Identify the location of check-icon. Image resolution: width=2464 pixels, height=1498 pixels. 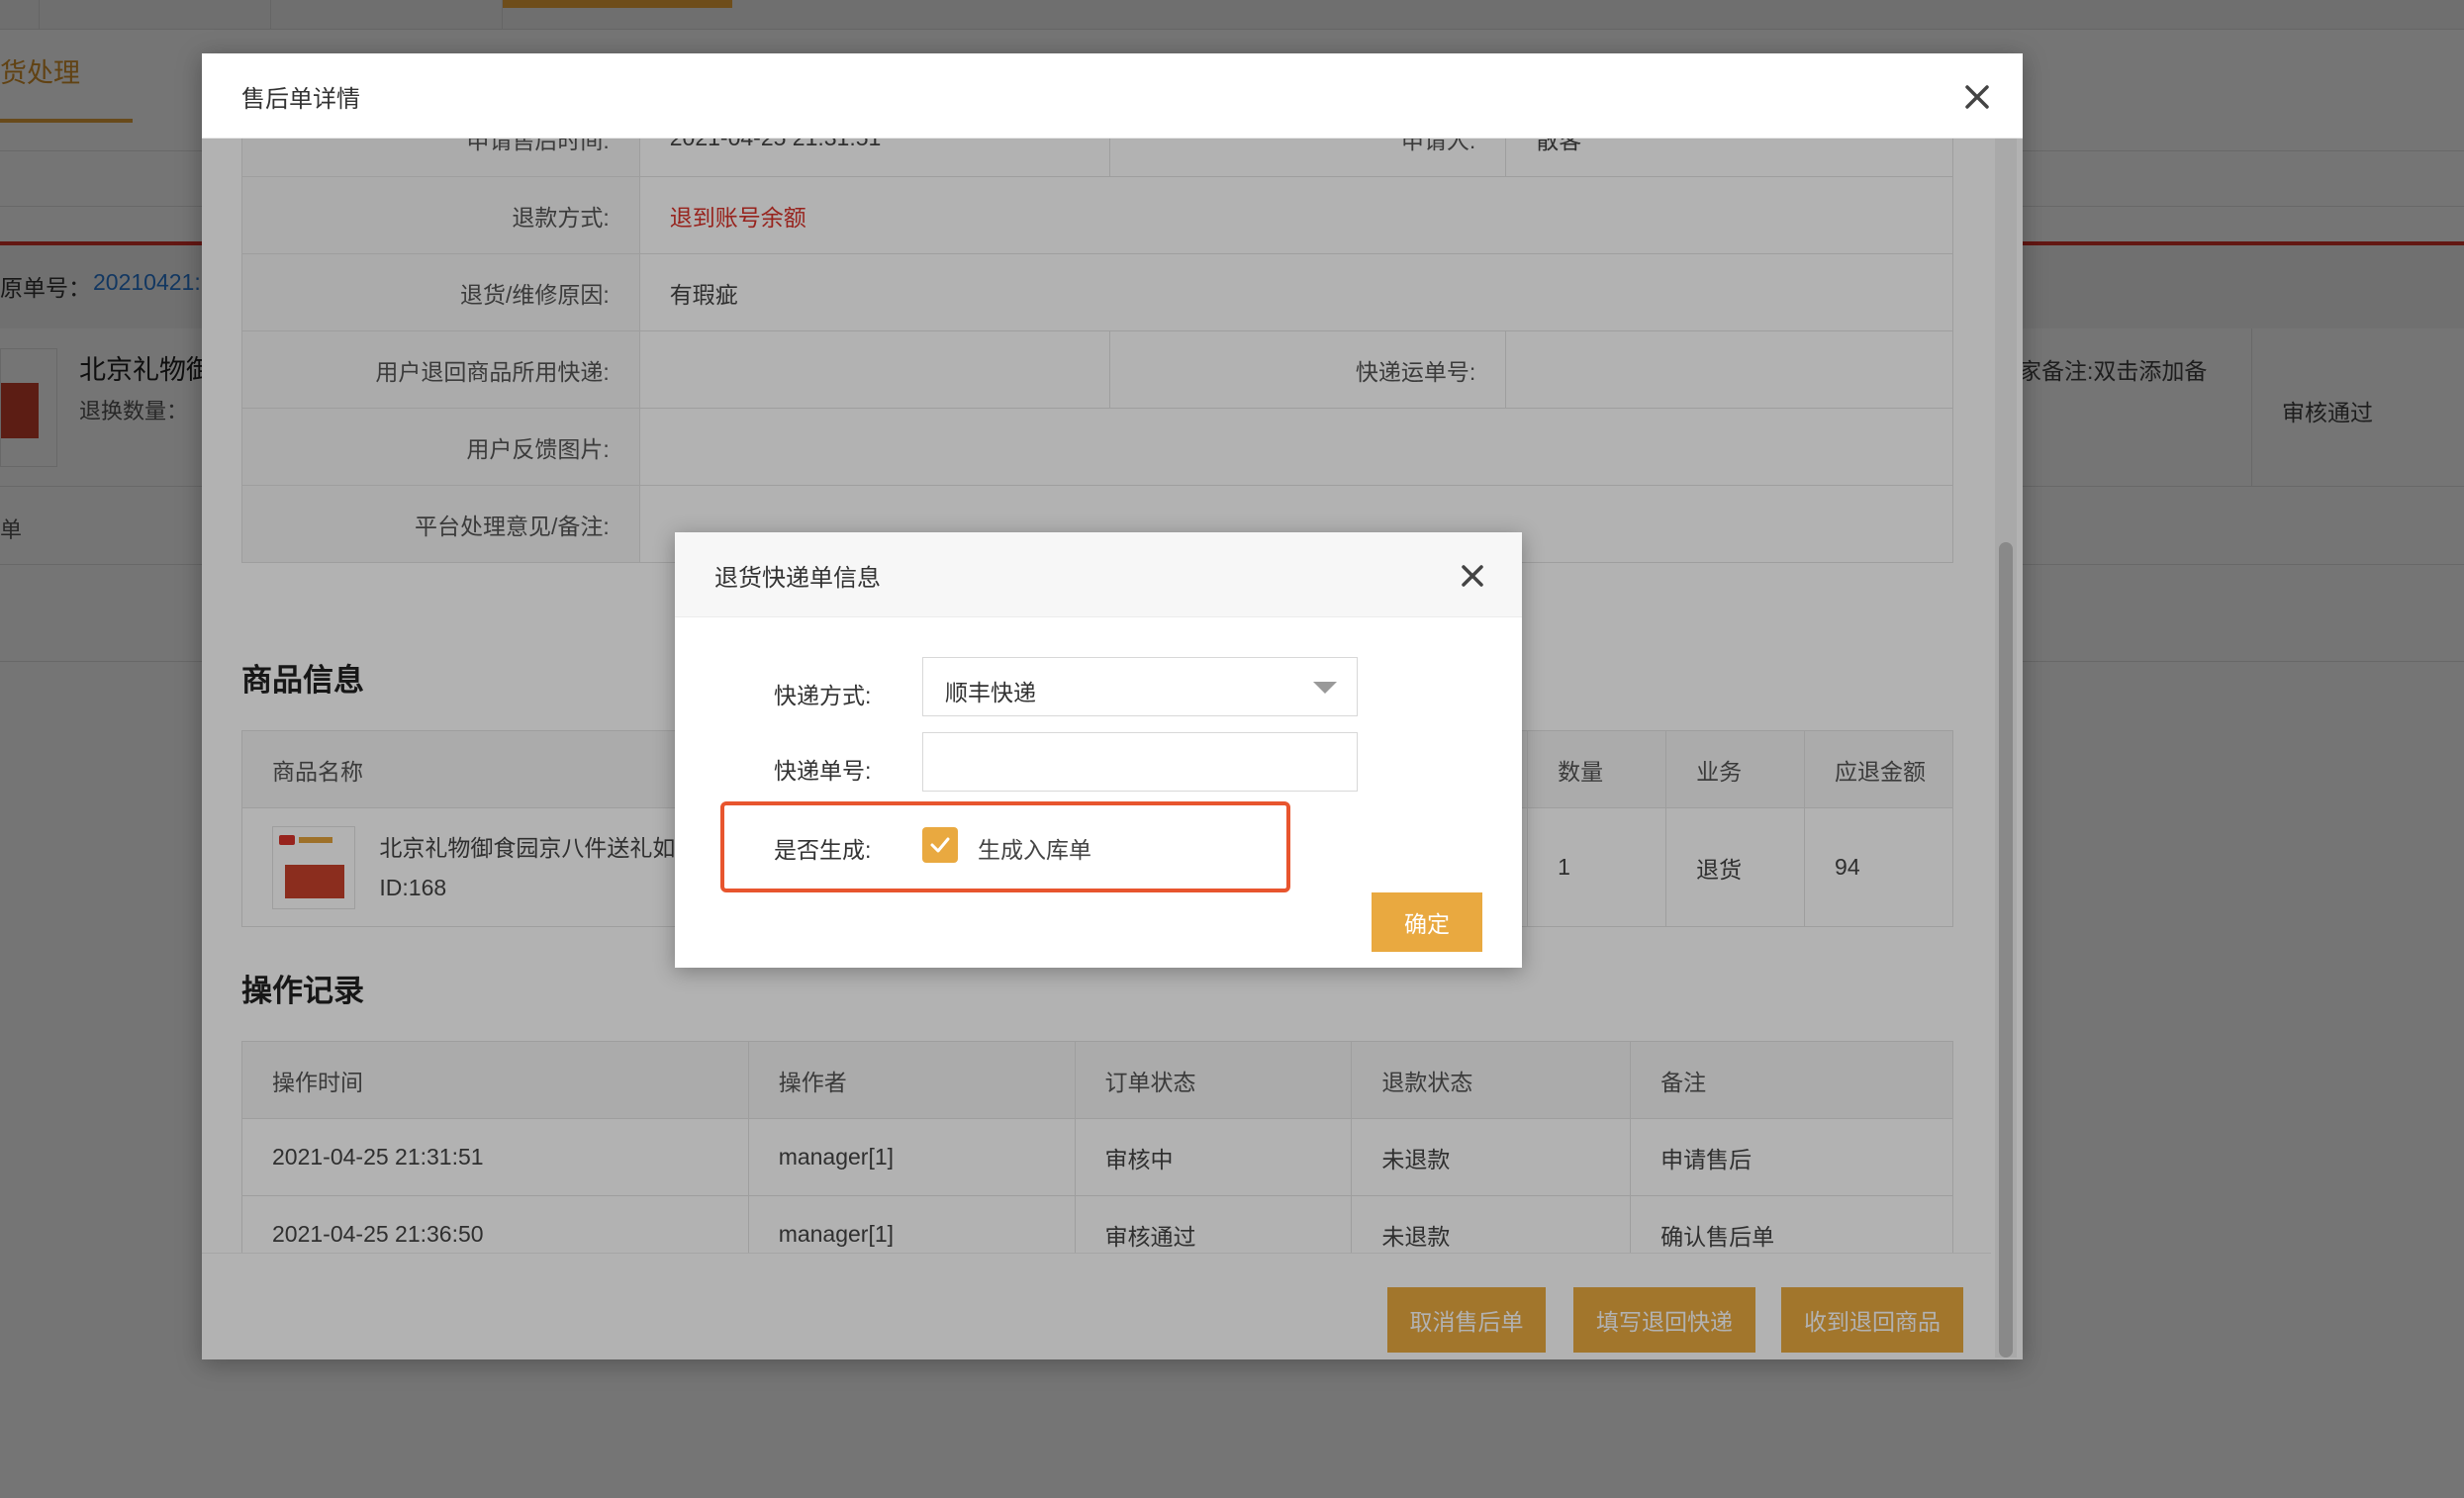
(940, 845).